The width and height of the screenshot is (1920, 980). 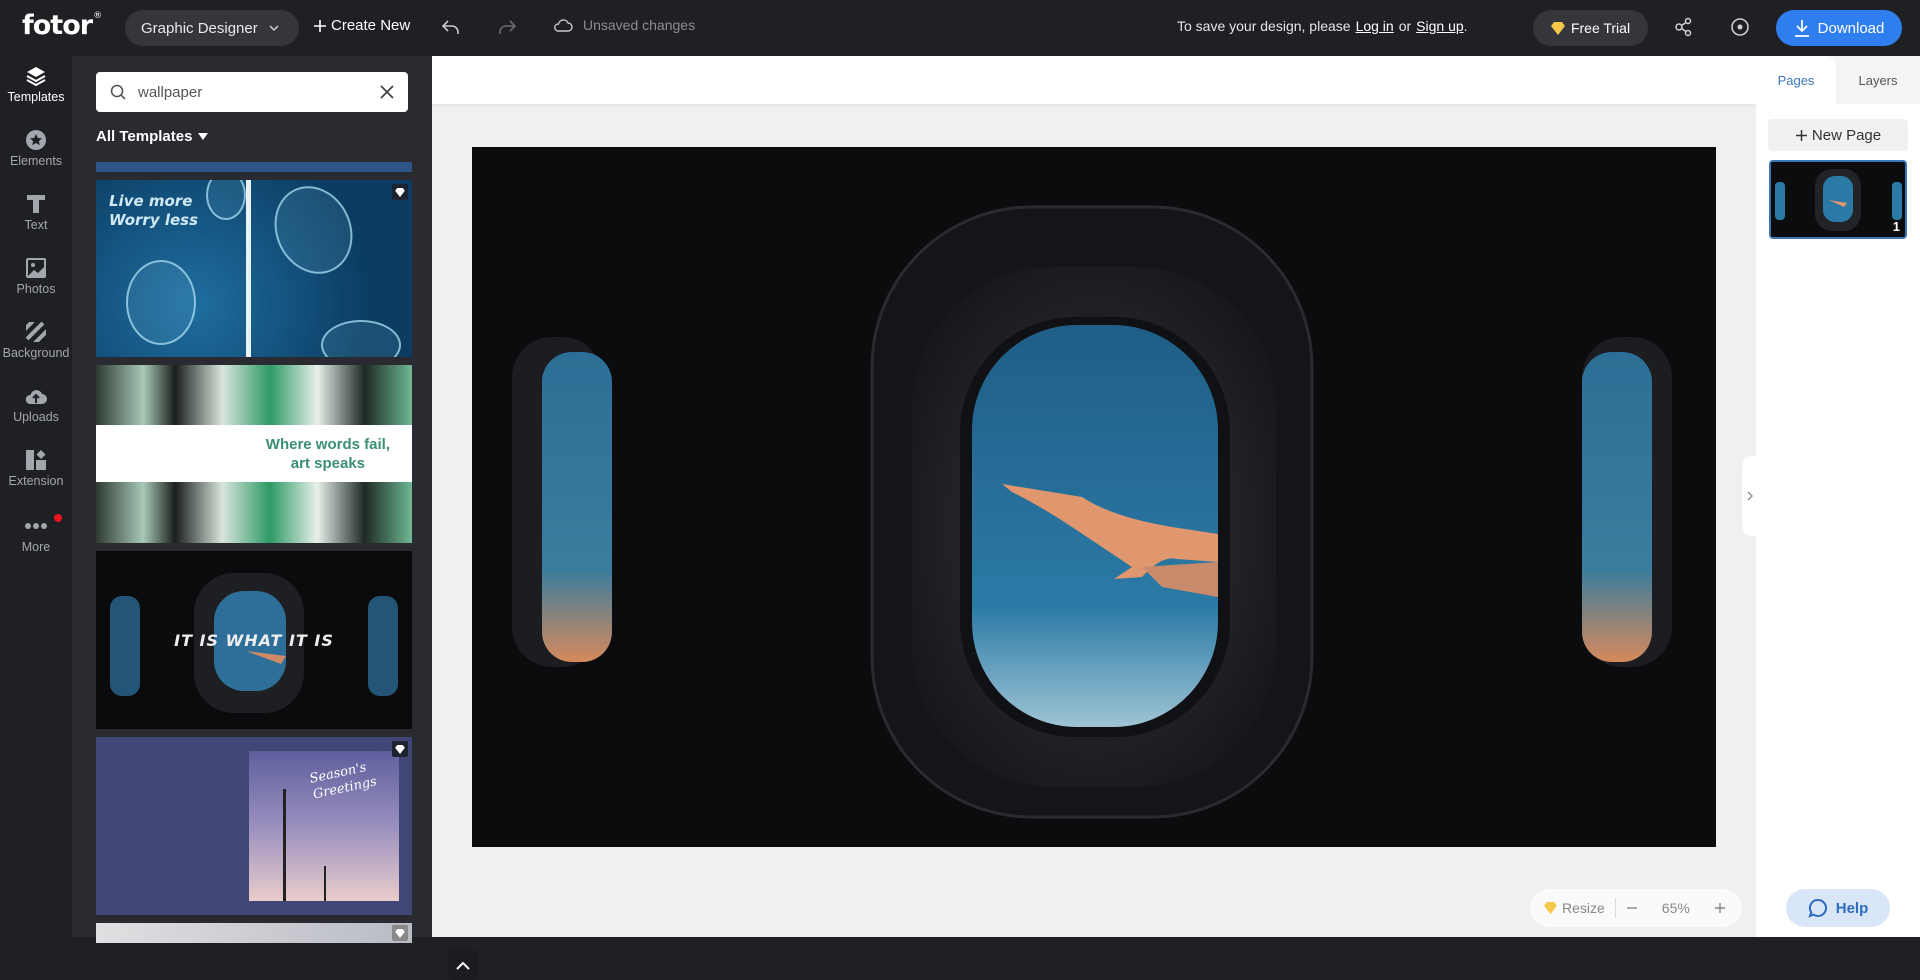 I want to click on template-card: Season's Greetings, so click(x=254, y=826).